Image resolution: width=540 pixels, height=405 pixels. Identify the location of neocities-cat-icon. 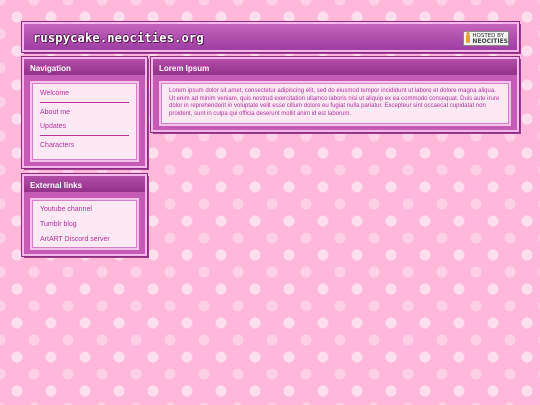
(468, 37).